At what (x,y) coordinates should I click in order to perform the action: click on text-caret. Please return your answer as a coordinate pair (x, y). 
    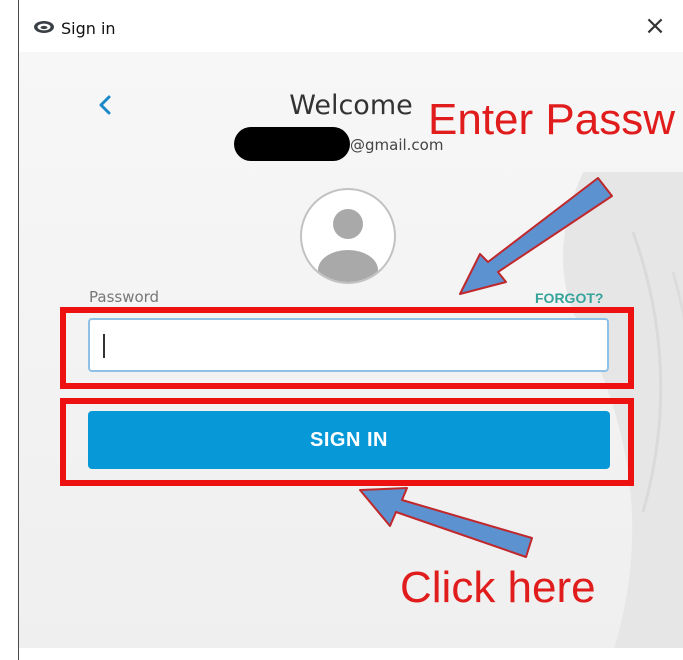
    Looking at the image, I should click on (104, 346).